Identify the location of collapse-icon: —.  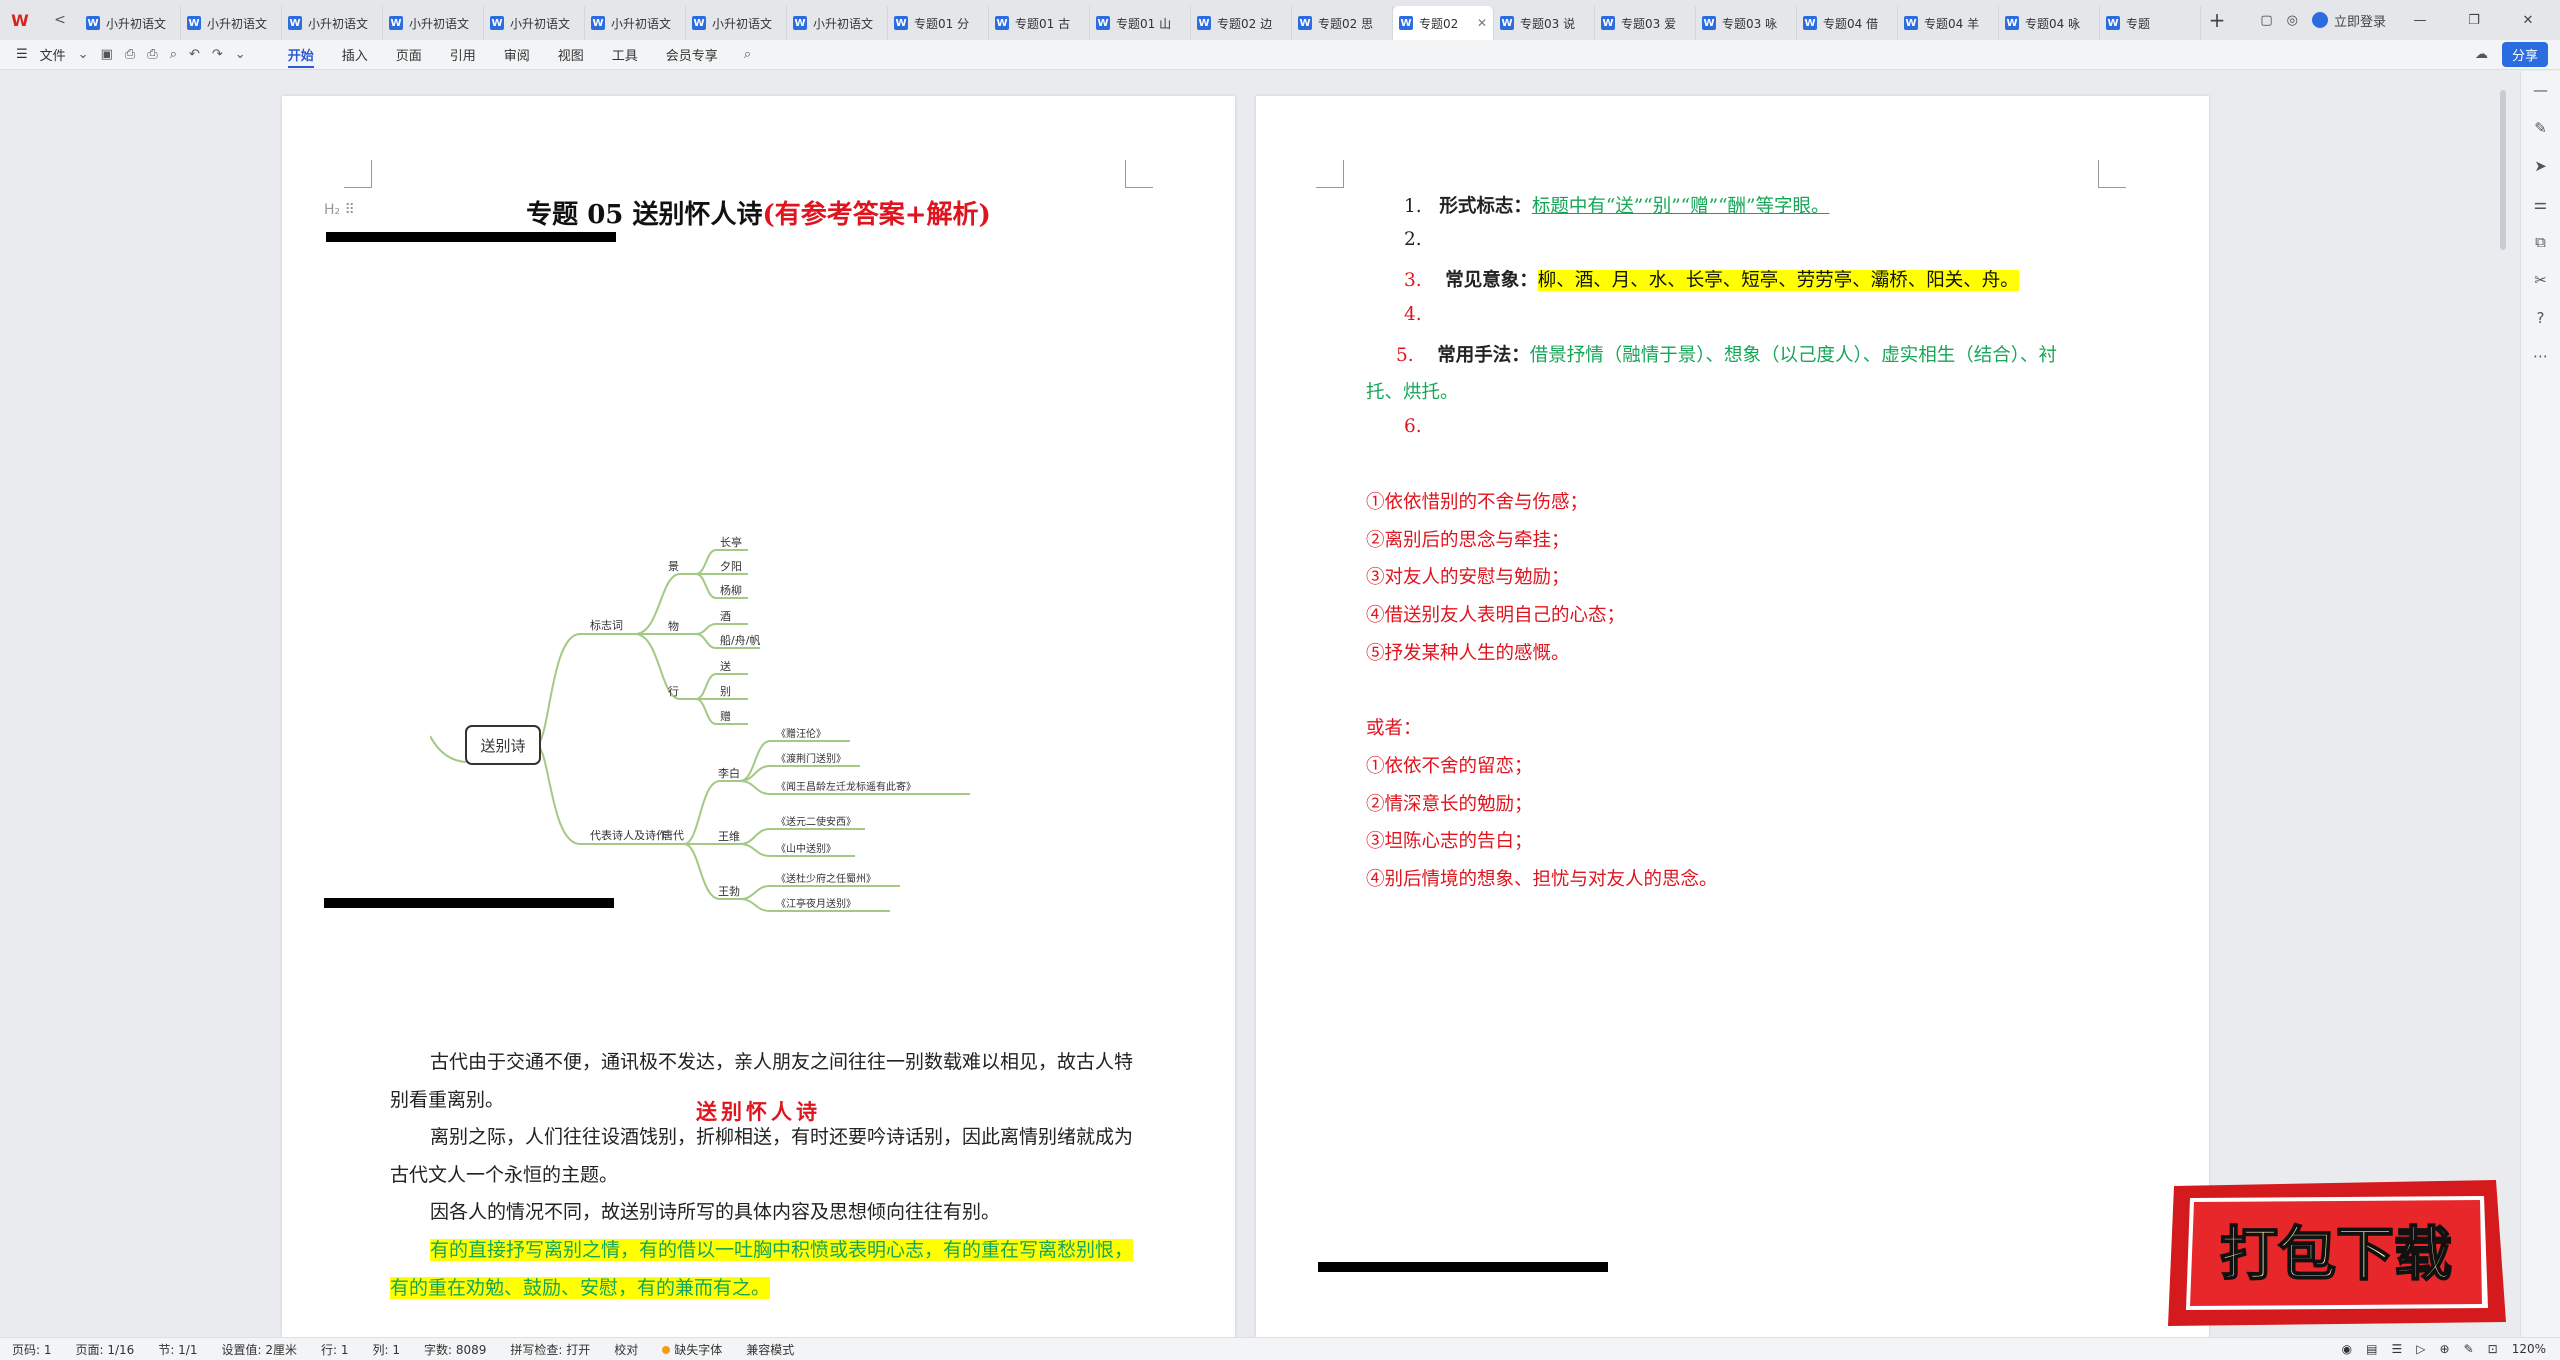
(2540, 90).